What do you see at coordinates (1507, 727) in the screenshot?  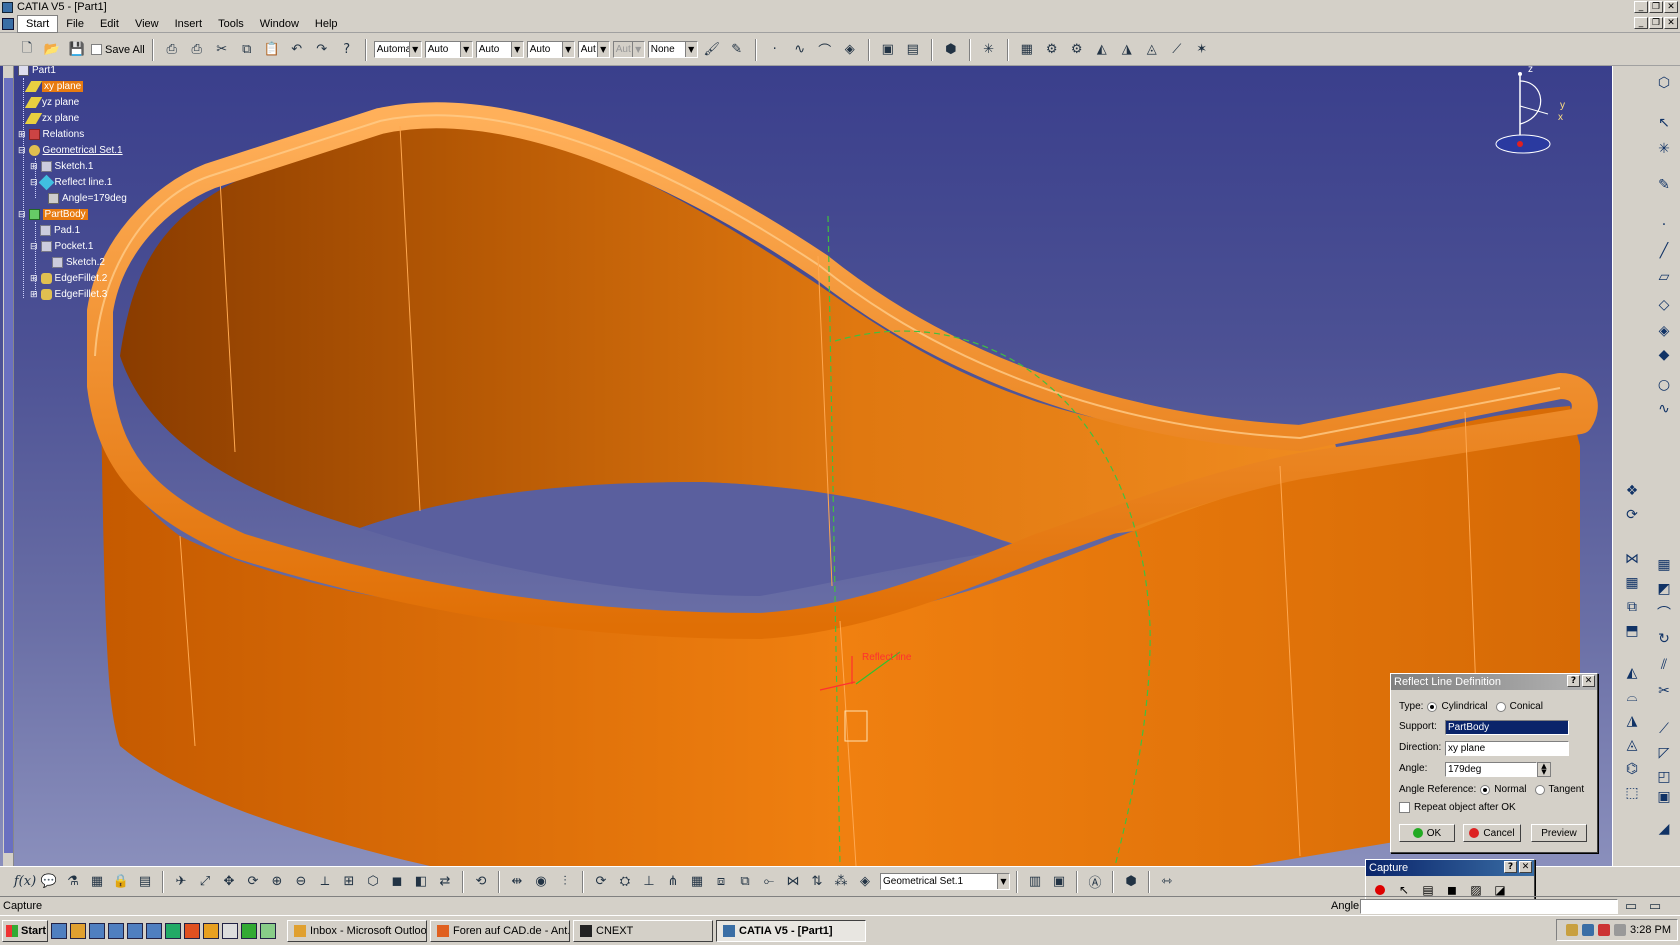 I see `support-field: PartBody` at bounding box center [1507, 727].